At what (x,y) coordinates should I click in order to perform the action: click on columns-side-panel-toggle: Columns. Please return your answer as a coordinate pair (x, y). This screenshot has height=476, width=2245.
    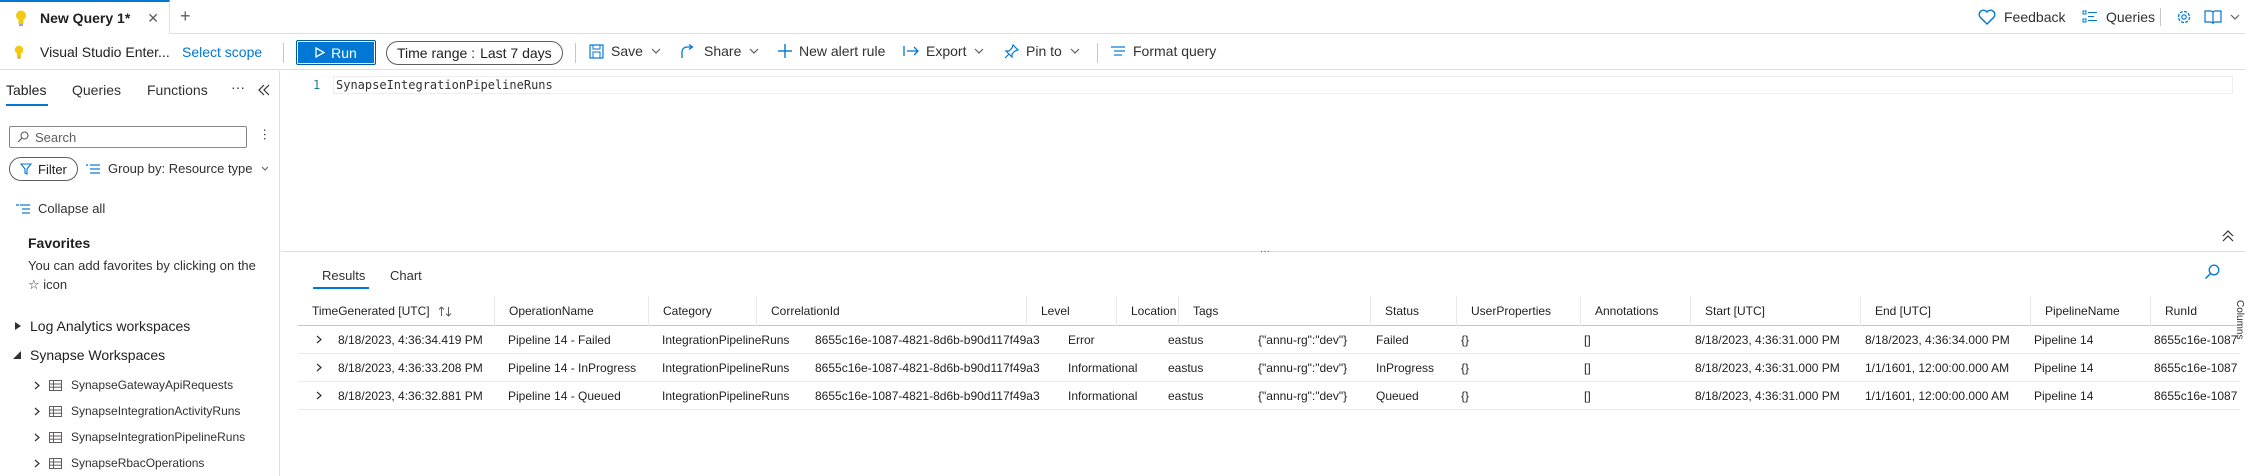
    Looking at the image, I should click on (2238, 330).